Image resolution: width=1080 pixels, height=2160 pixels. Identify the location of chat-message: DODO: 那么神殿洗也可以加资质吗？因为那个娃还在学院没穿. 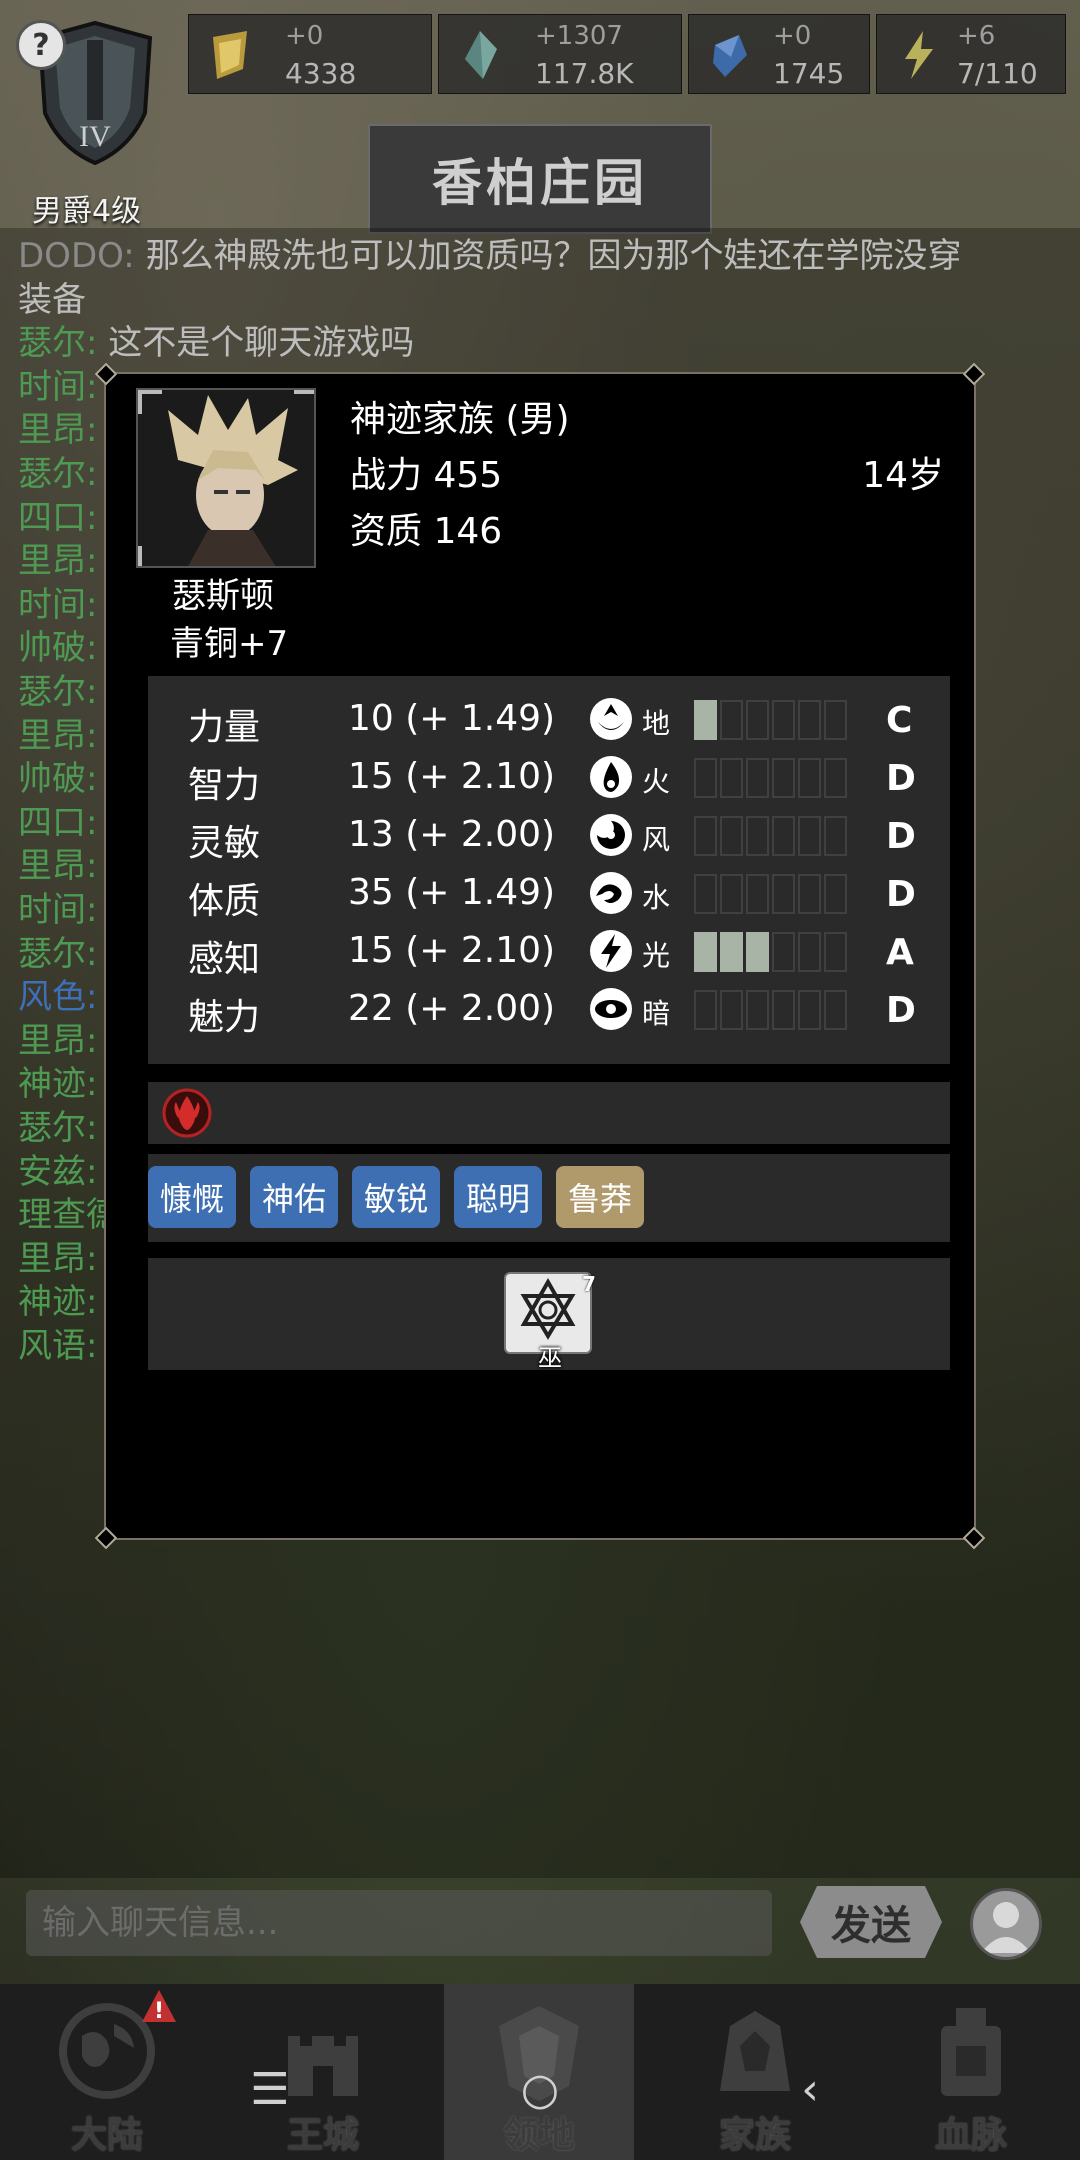
(490, 252).